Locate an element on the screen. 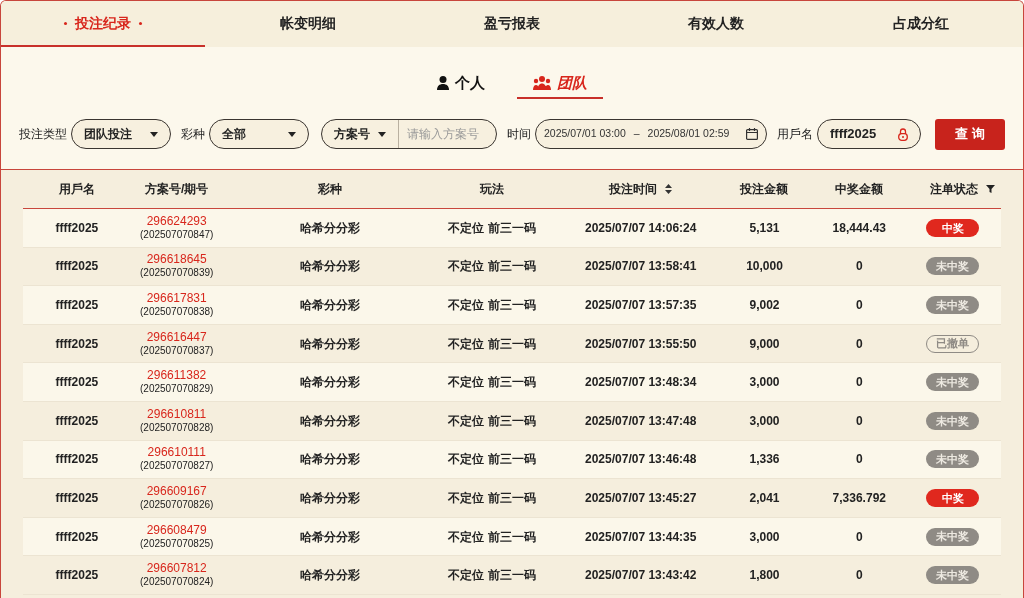 This screenshot has height=598, width=1024. issue-number: (202507070825) is located at coordinates (177, 543).